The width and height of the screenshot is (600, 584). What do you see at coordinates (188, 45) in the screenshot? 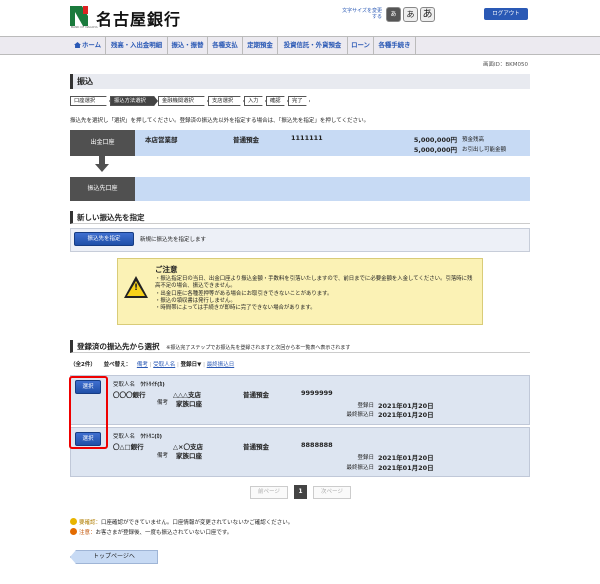
I see `nav-transfer: 振込・振替` at bounding box center [188, 45].